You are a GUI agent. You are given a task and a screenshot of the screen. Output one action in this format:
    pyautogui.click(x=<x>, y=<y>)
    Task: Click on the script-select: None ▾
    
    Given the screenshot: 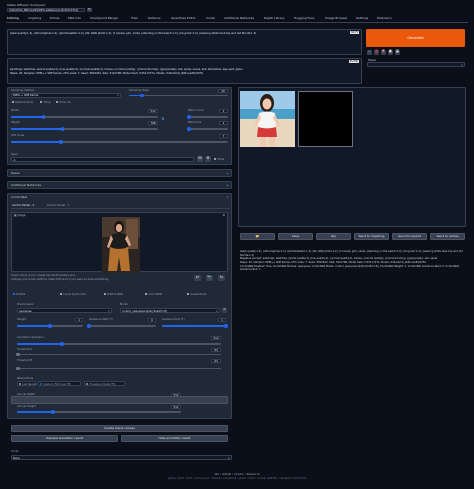 What is the action you would take?
    pyautogui.click(x=121, y=457)
    